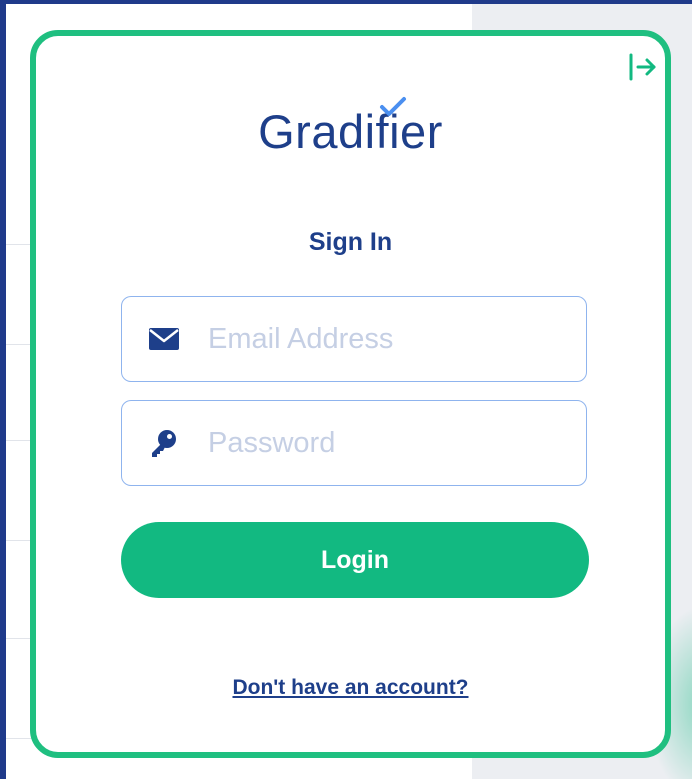  What do you see at coordinates (164, 339) in the screenshot?
I see `envelope-icon` at bounding box center [164, 339].